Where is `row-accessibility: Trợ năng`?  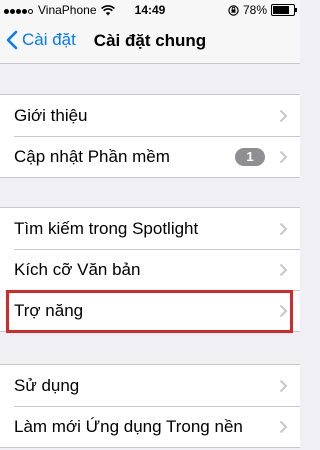
row-accessibility: Trợ năng is located at coordinates (150, 310).